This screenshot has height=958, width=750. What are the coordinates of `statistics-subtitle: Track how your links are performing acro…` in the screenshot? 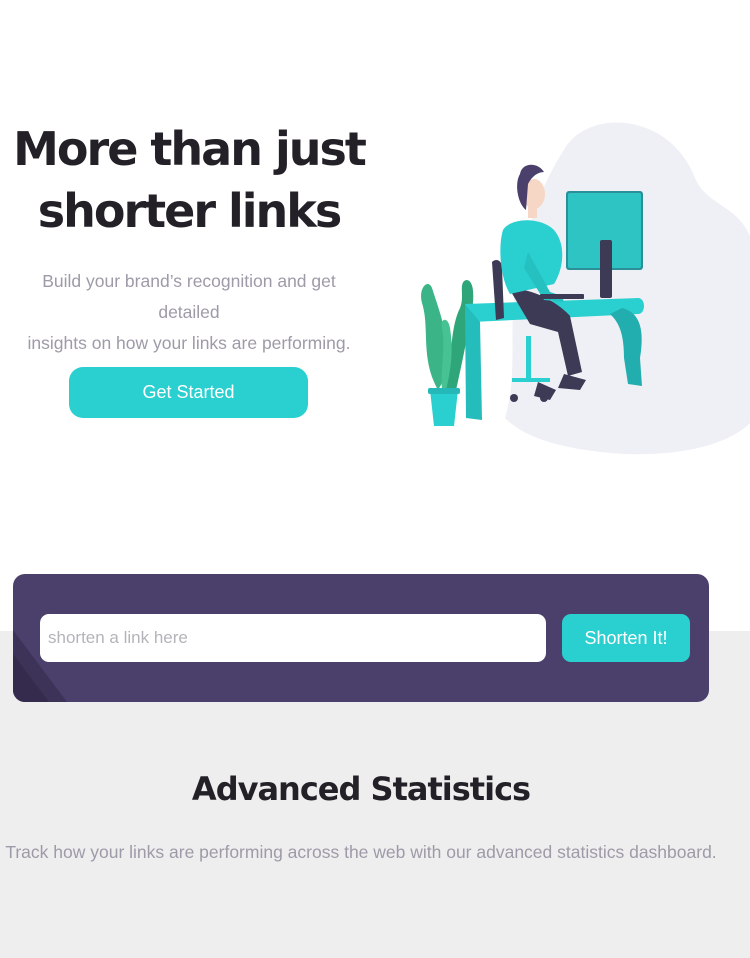 It's located at (361, 852).